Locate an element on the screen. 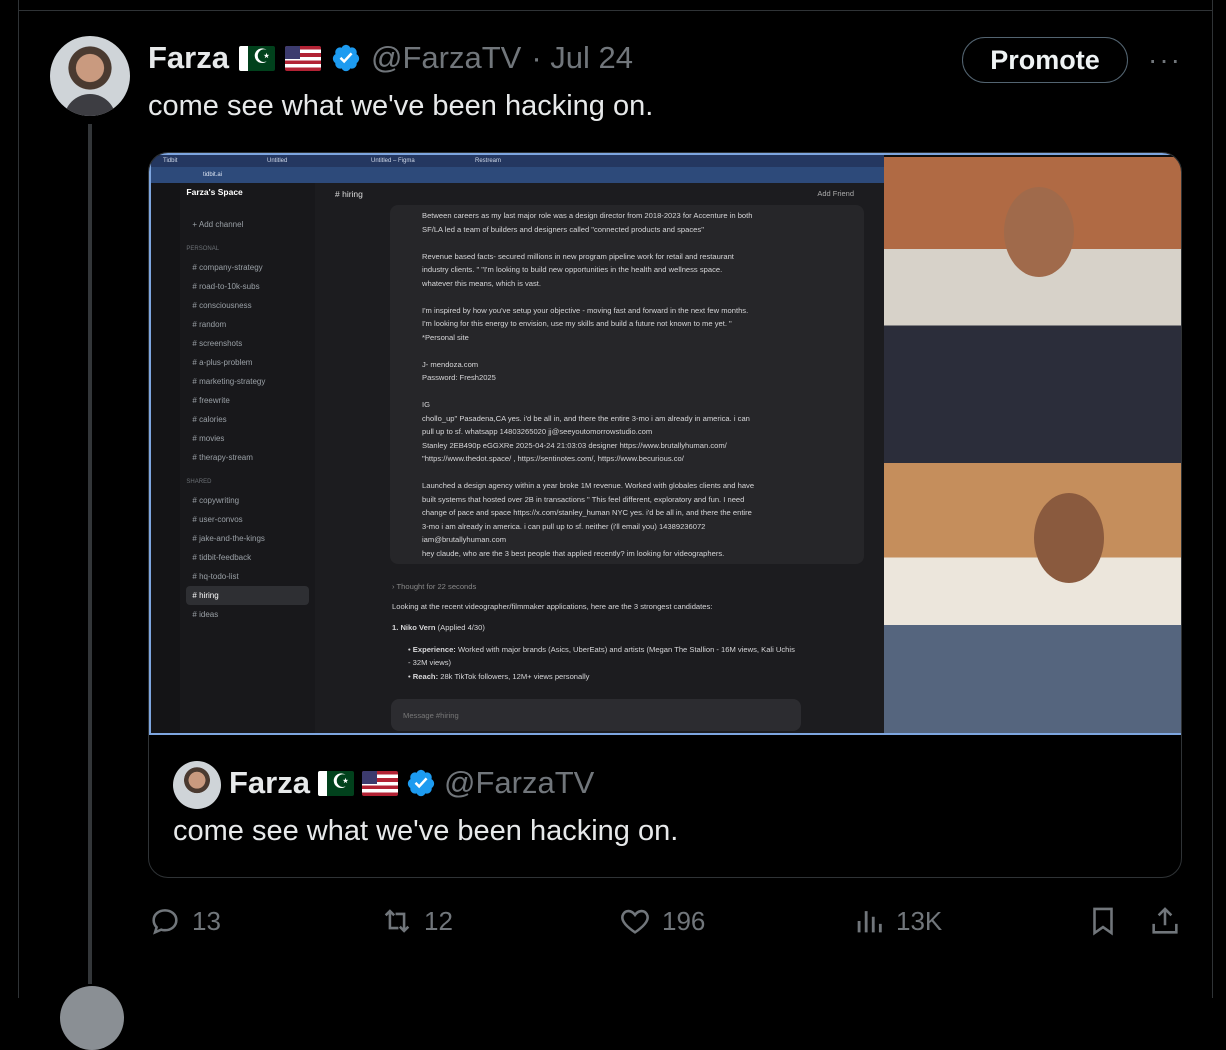 This screenshot has width=1226, height=1050. channel-label: therapy-stream is located at coordinates (226, 457).